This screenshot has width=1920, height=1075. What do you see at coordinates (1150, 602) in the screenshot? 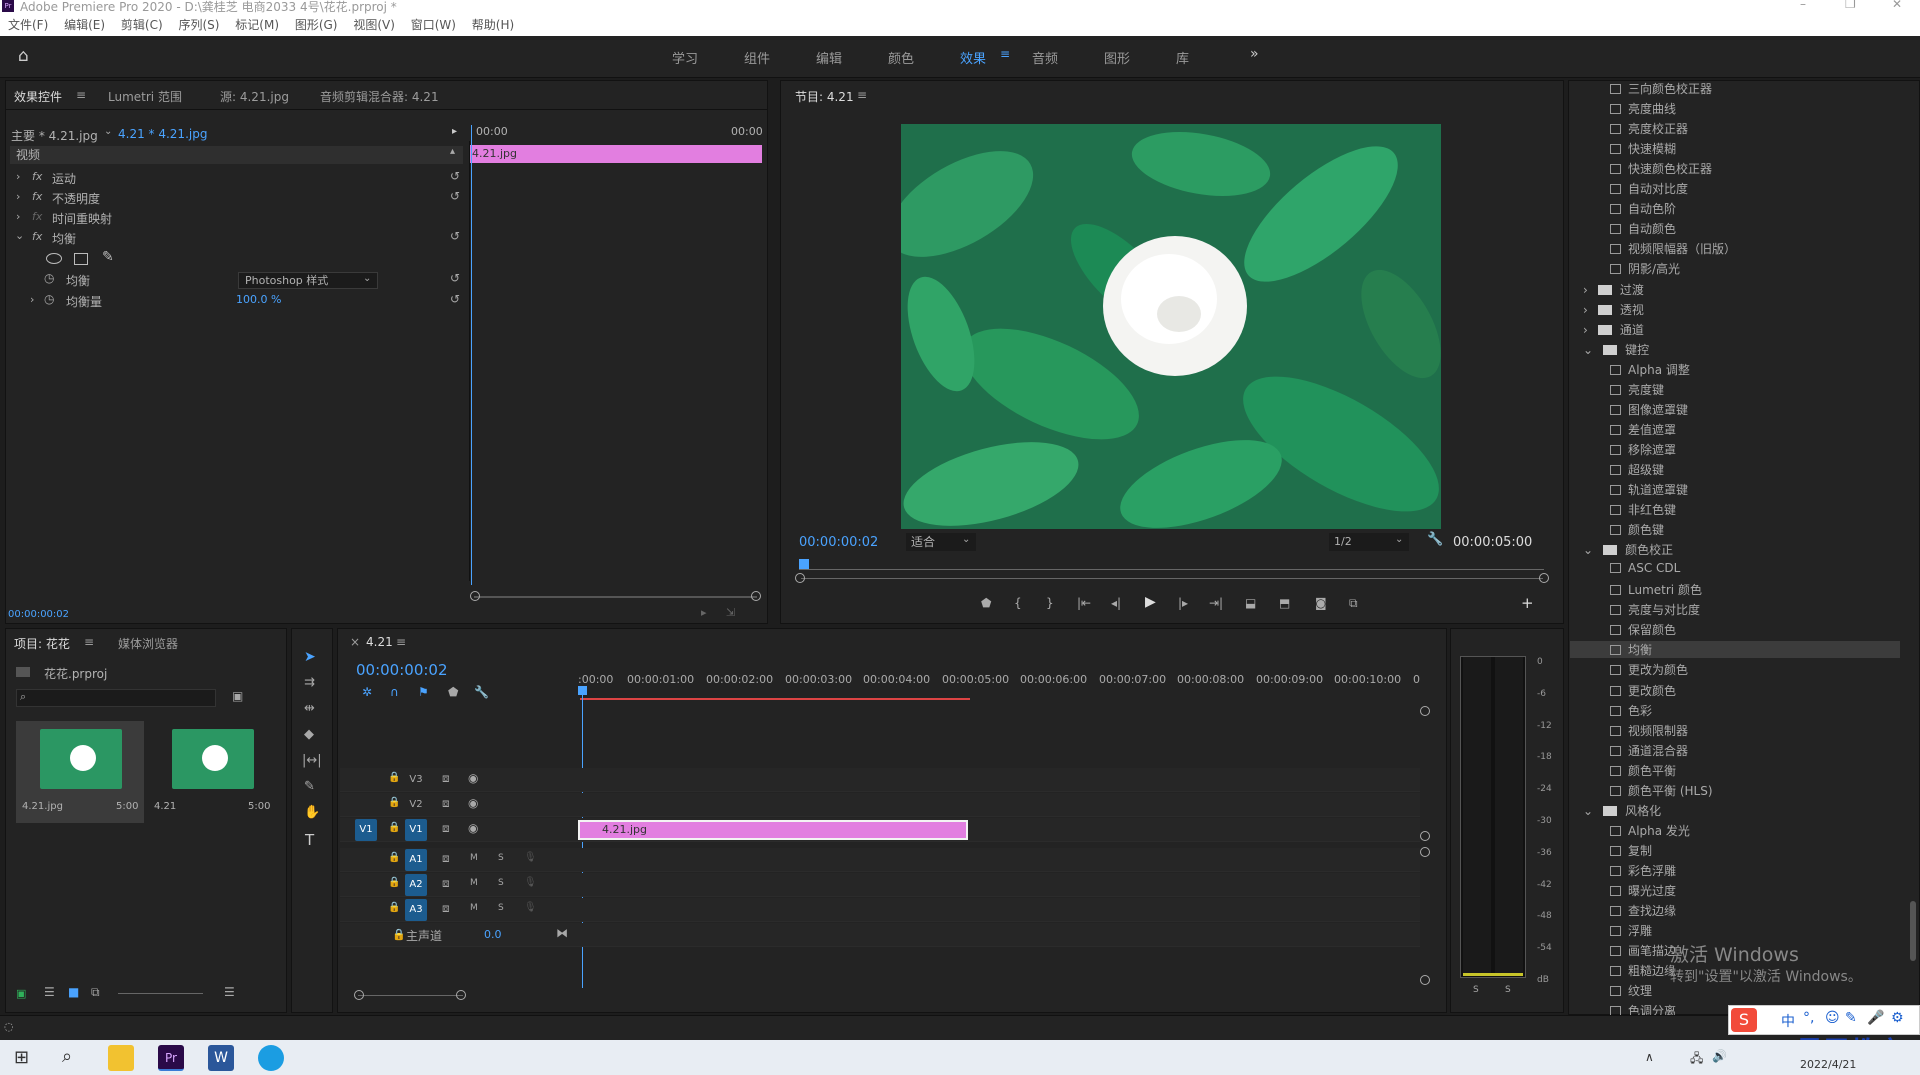
I see `play-icon: ▶` at bounding box center [1150, 602].